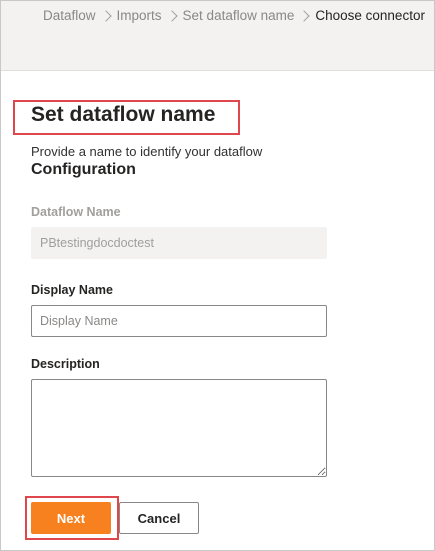 The image size is (435, 551). Describe the element at coordinates (179, 243) in the screenshot. I see `dataflow-name-field: PBtestingdocdoctest` at that location.